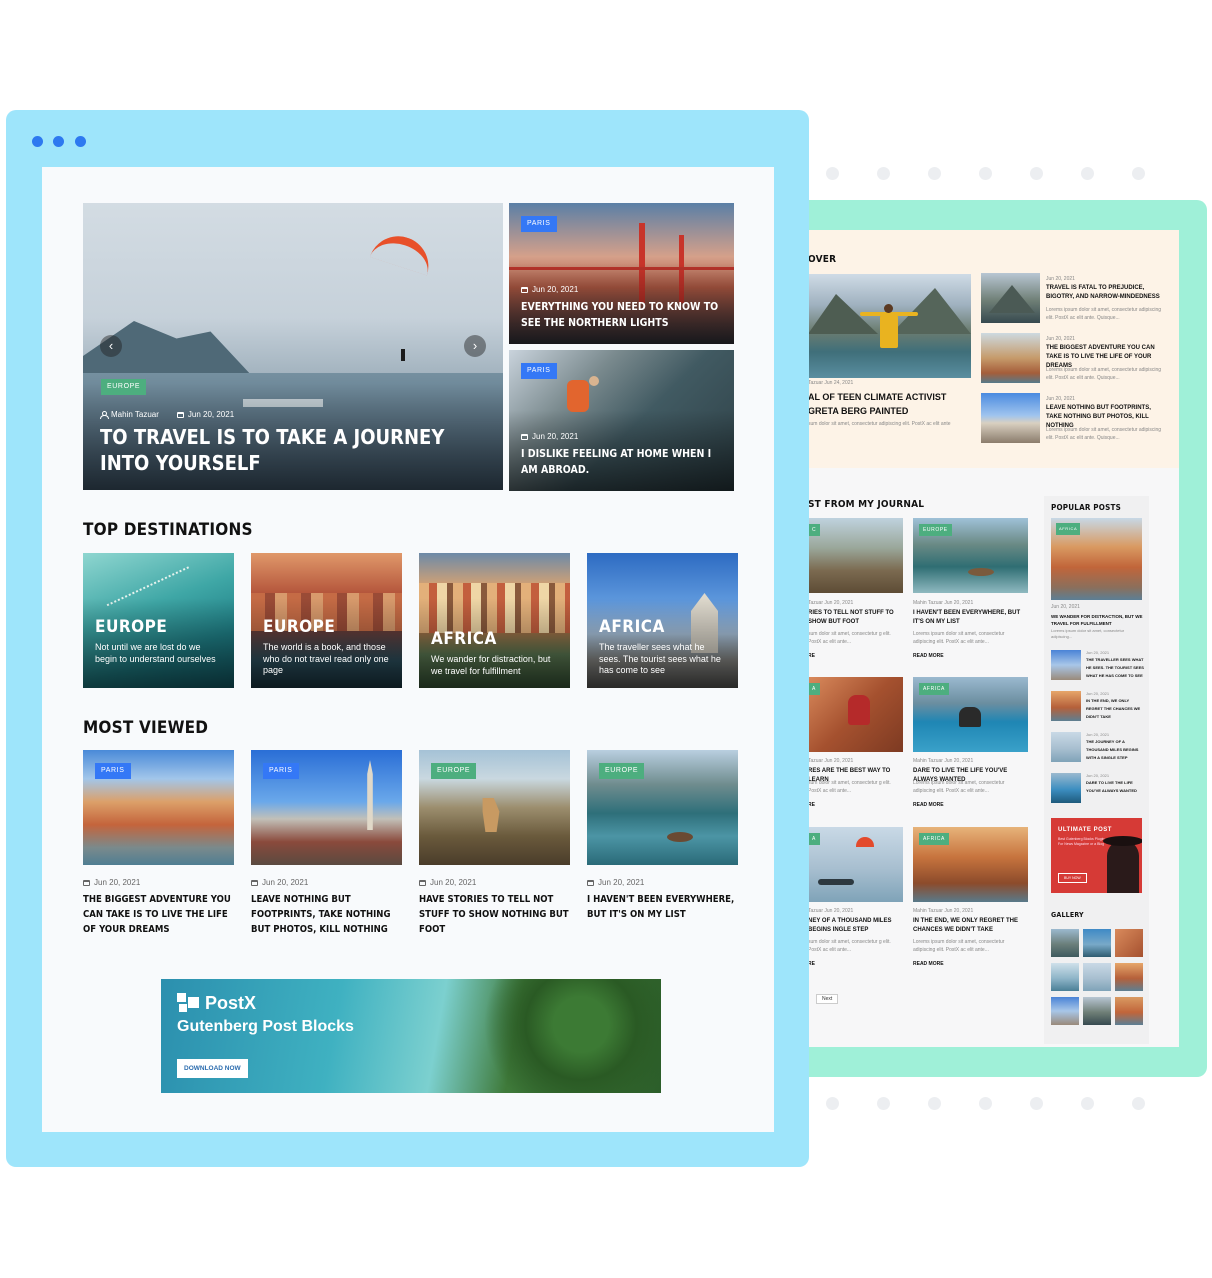  What do you see at coordinates (814, 530) in the screenshot?
I see `journal-tag-1: C` at bounding box center [814, 530].